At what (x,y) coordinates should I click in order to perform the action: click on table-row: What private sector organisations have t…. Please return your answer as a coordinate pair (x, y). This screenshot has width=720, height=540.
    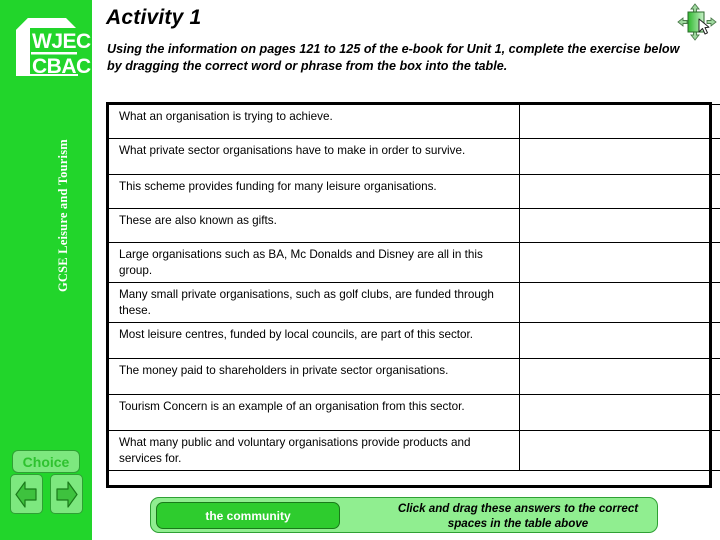
    Looking at the image, I should click on (414, 156).